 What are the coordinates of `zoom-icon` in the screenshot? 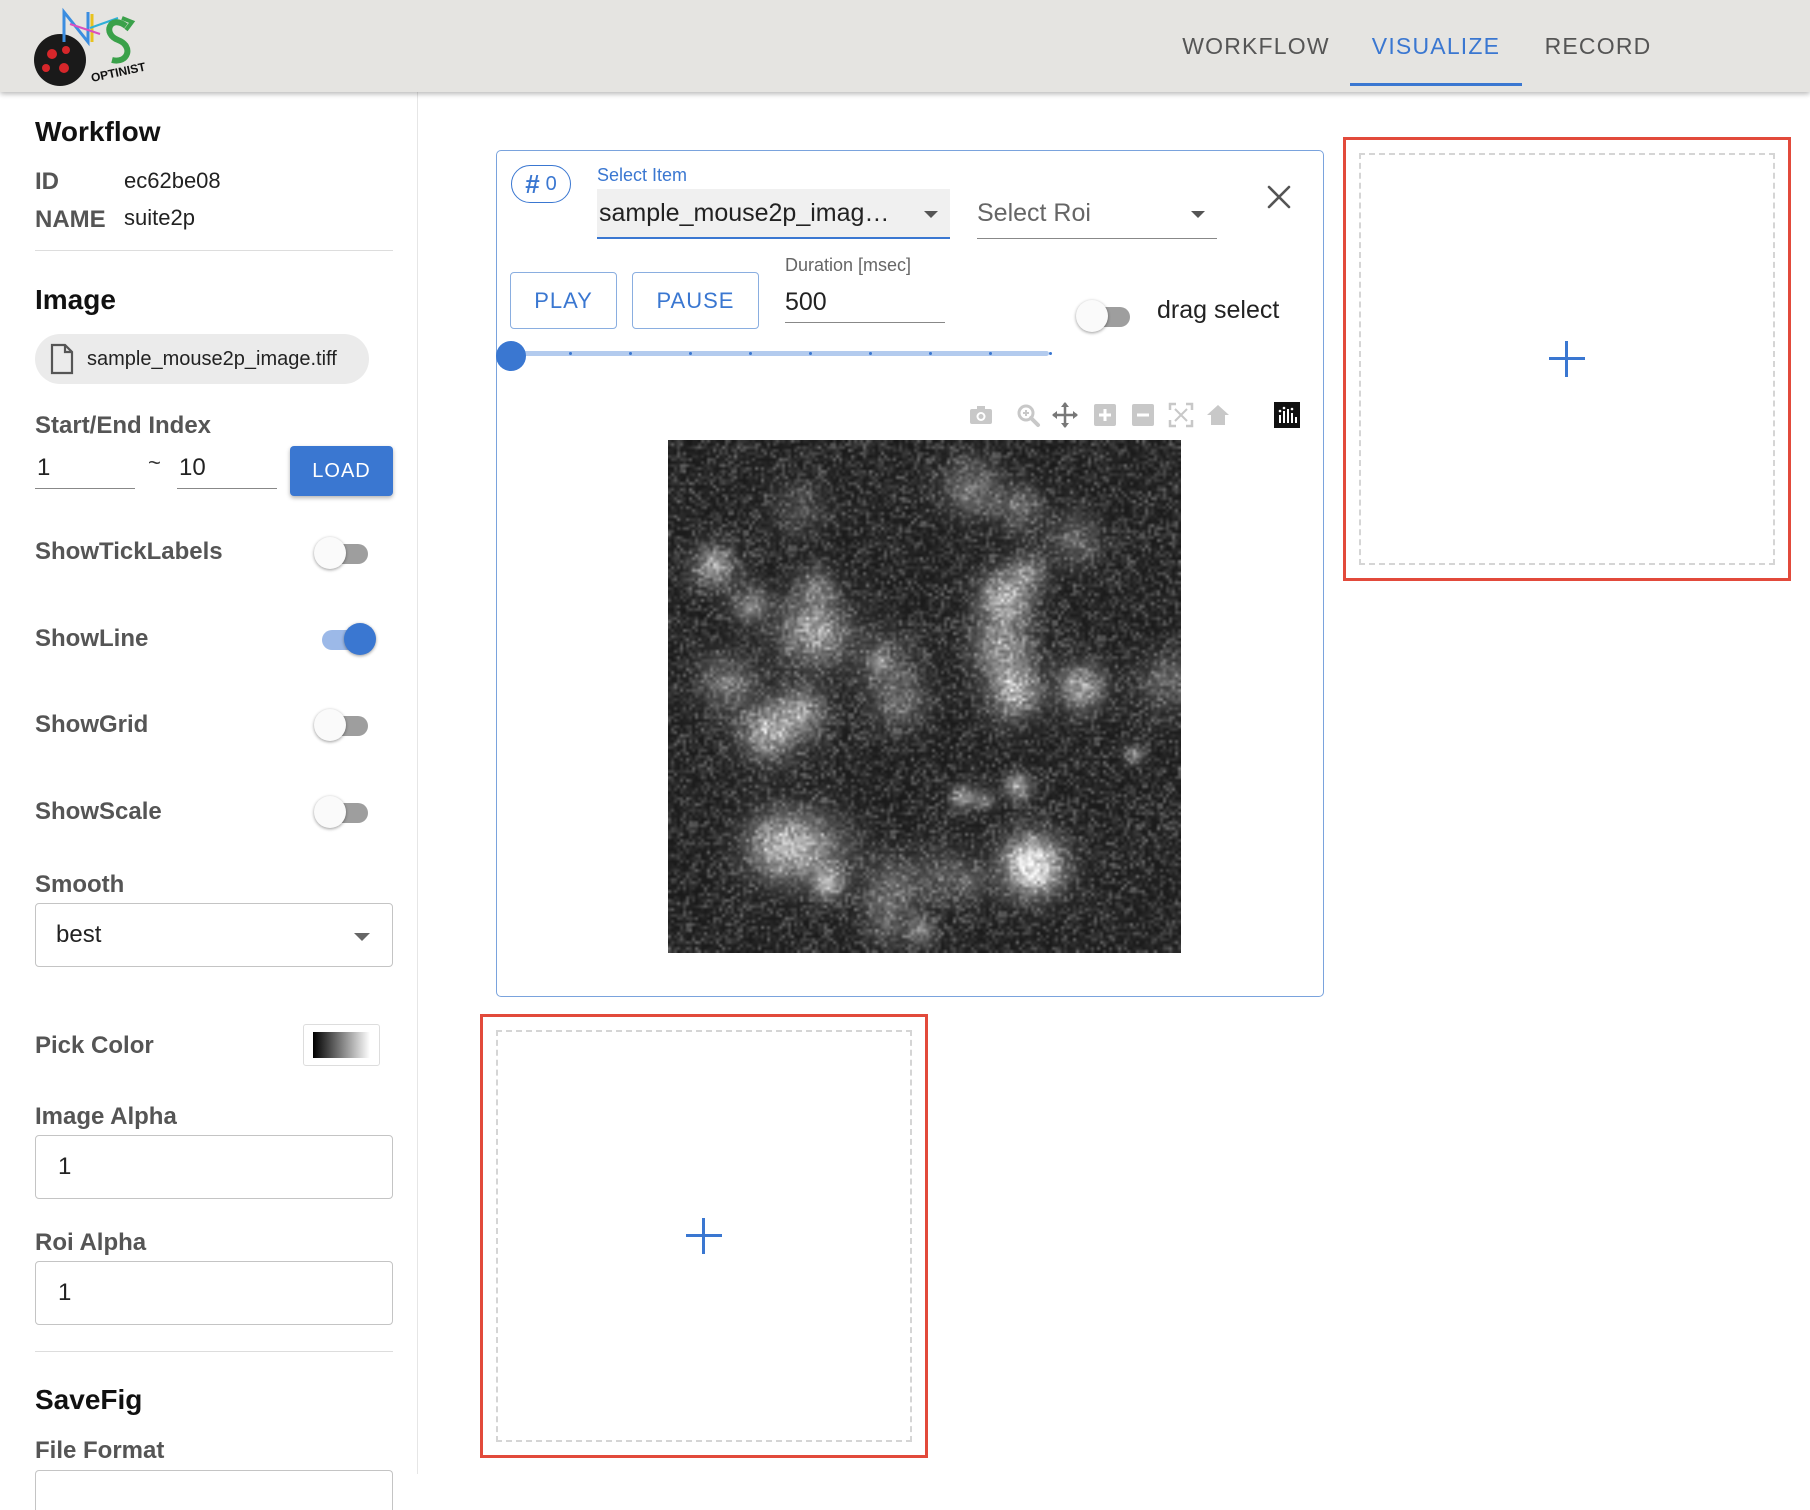 It's located at (1028, 415).